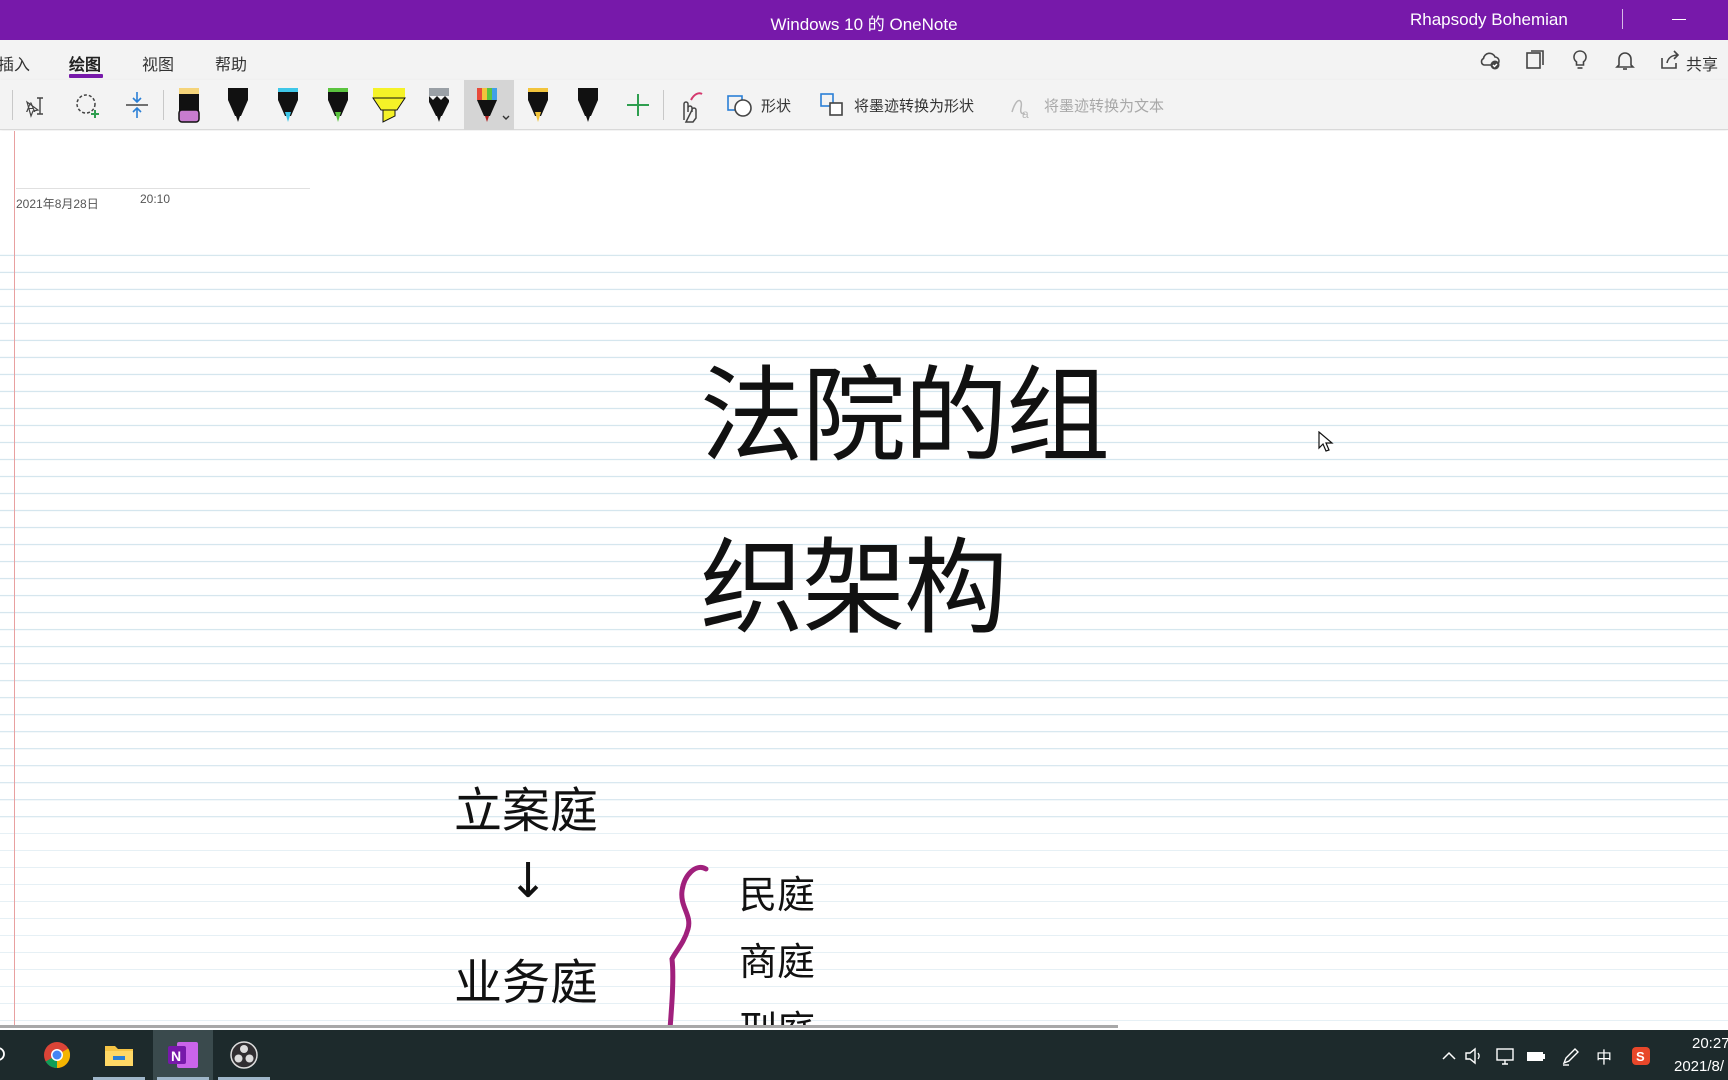 This screenshot has width=1728, height=1080. Describe the element at coordinates (85, 63) in the screenshot. I see `tab-draw: 绘图` at that location.